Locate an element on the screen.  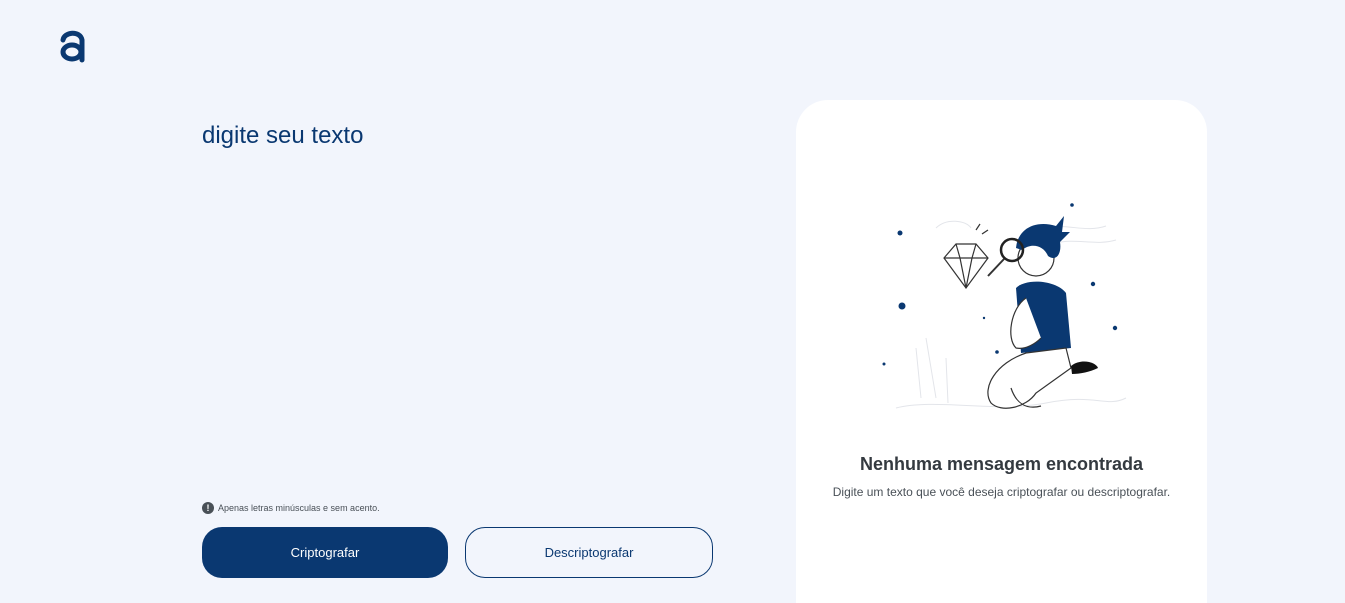
search-person-illustration is located at coordinates (1004, 306).